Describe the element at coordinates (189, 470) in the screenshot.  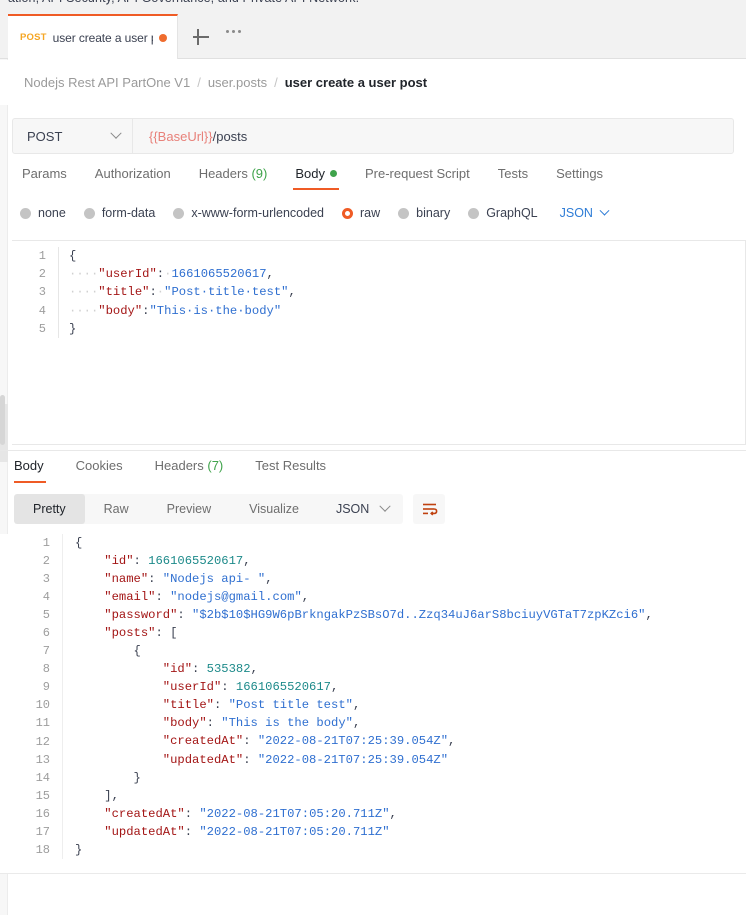
I see `response-tab-headers-7: Headers (7)` at that location.